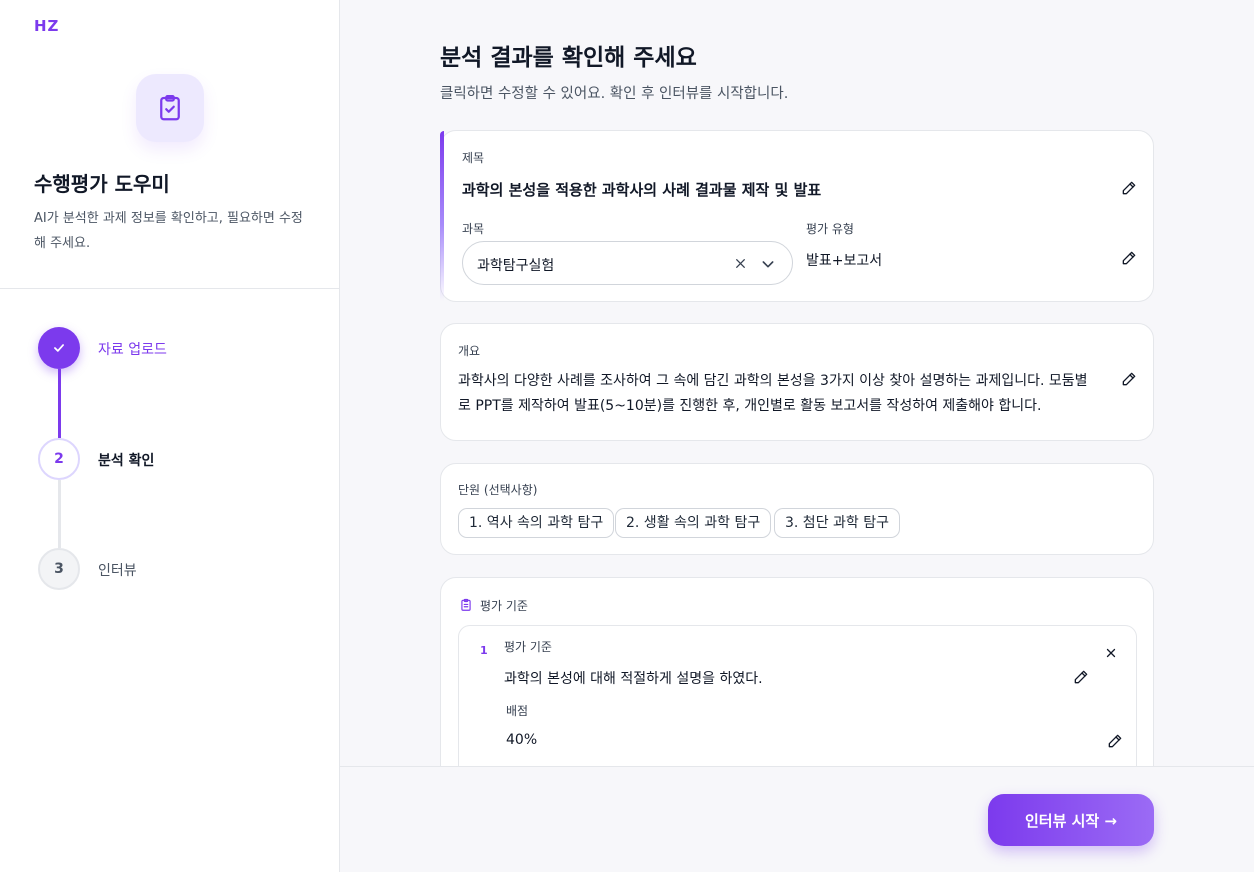 The width and height of the screenshot is (1254, 872). I want to click on app-logo: HZ, so click(47, 26).